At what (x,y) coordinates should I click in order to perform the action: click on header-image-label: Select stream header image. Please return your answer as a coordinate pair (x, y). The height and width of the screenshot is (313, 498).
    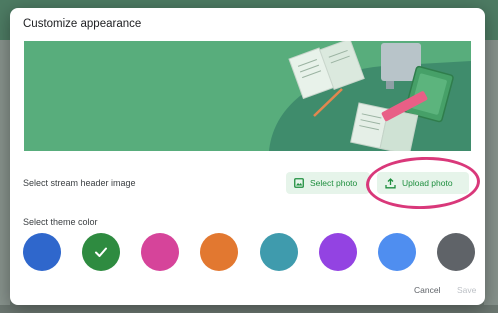
    Looking at the image, I should click on (79, 183).